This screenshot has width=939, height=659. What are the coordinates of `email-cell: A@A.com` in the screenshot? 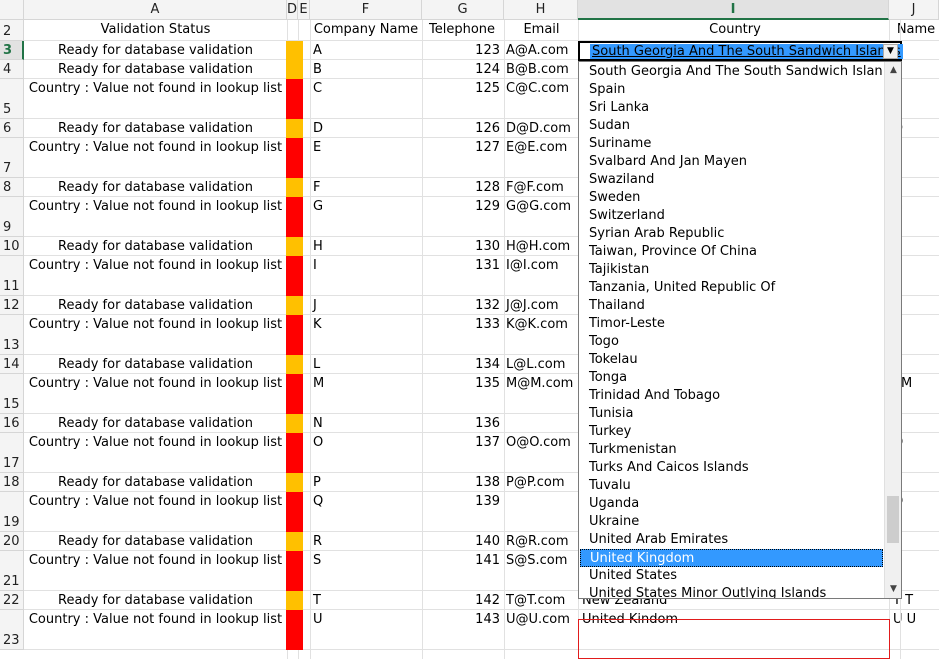 It's located at (541, 51).